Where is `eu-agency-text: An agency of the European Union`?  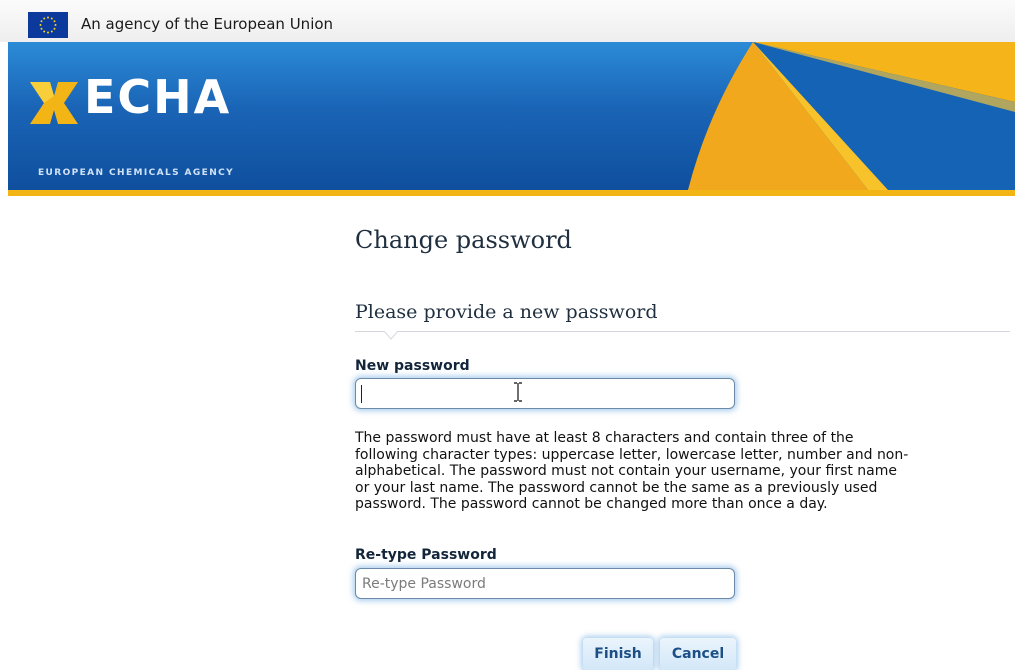 eu-agency-text: An agency of the European Union is located at coordinates (207, 24).